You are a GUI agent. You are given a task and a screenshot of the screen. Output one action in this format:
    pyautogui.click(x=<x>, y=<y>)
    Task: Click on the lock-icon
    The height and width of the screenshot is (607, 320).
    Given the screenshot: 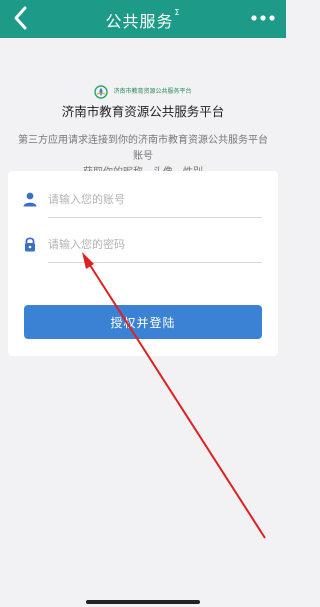 What is the action you would take?
    pyautogui.click(x=30, y=244)
    